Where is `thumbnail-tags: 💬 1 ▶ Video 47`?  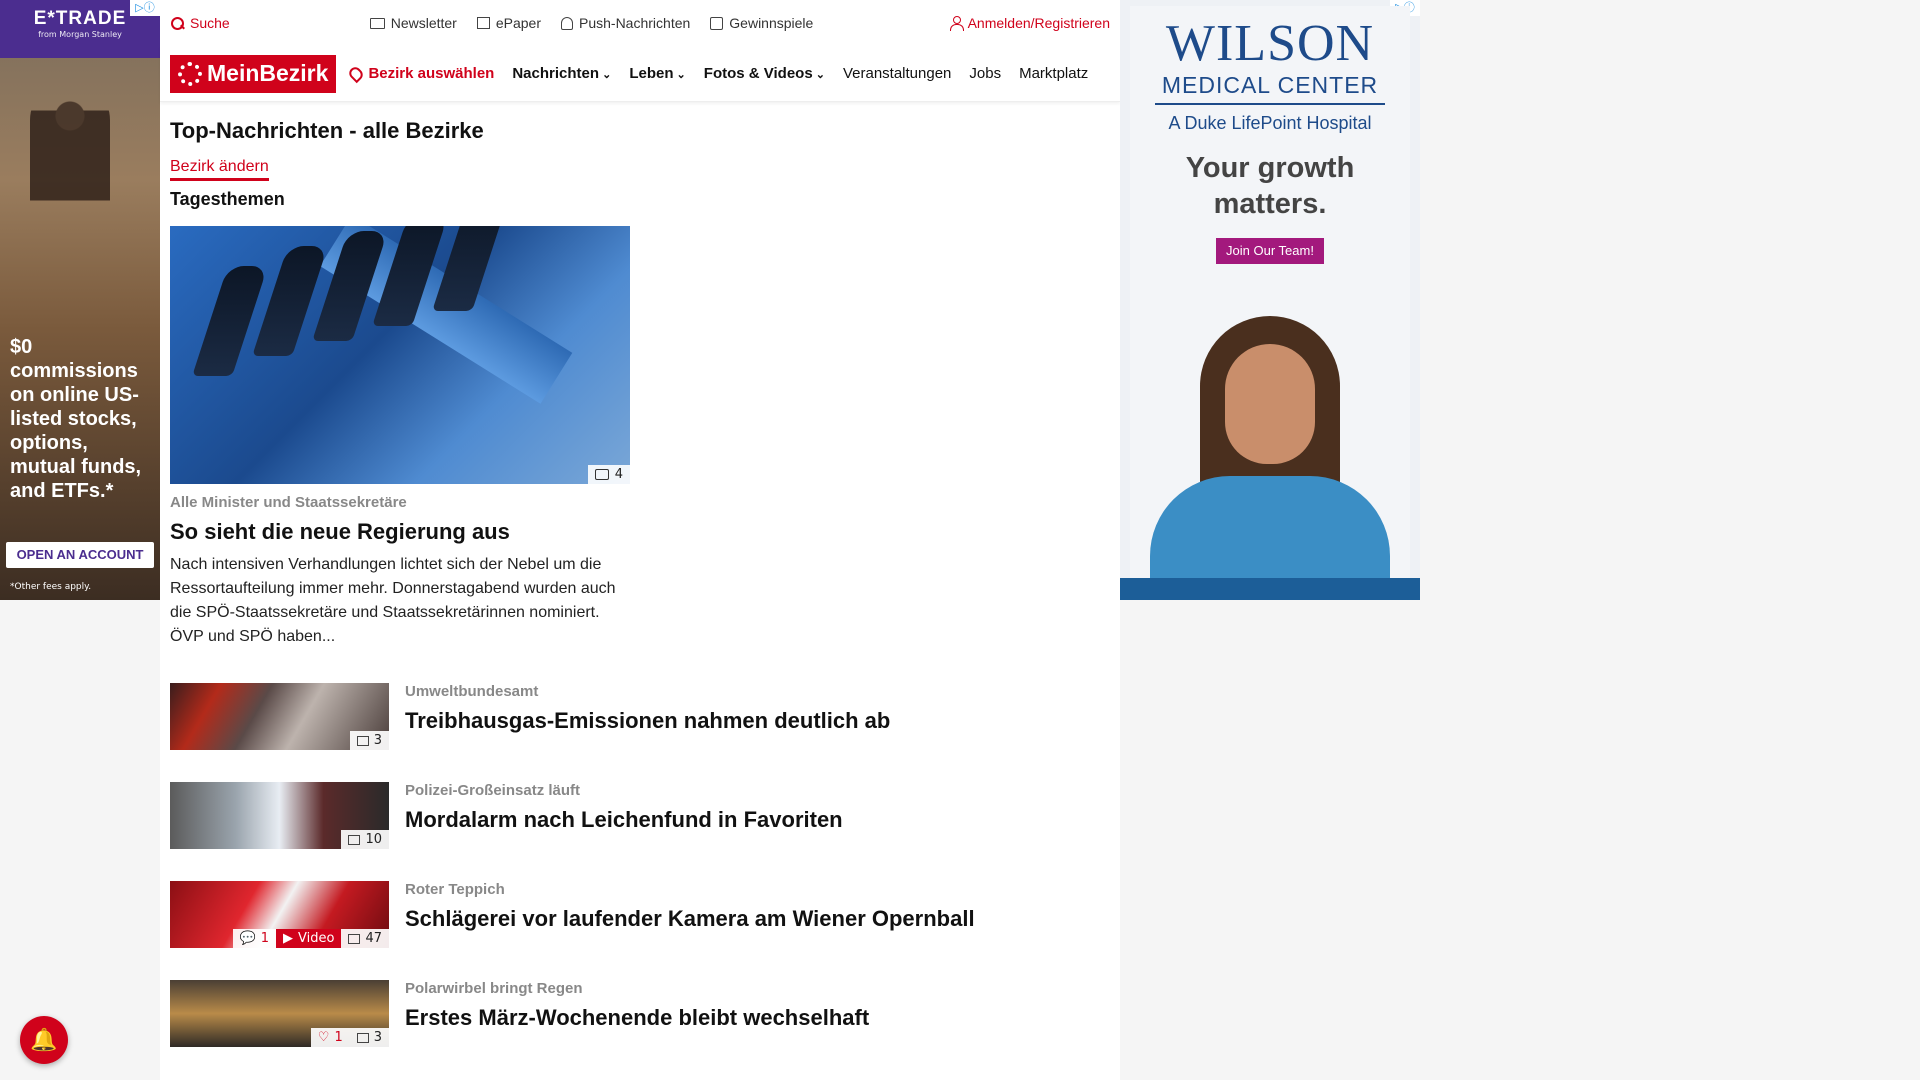
thumbnail-tags: 💬 1 ▶ Video 47 is located at coordinates (310, 938).